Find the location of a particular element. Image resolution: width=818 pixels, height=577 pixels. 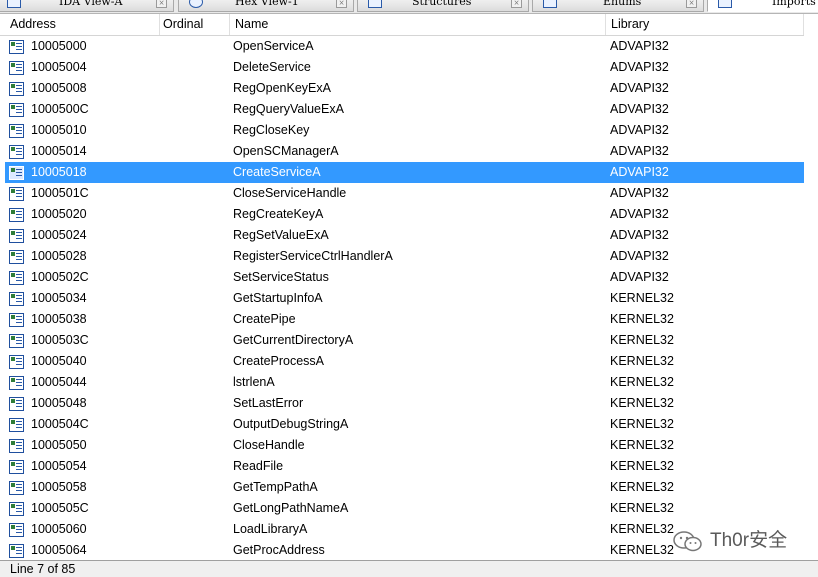

cell-address: 10005028 is located at coordinates (59, 256).